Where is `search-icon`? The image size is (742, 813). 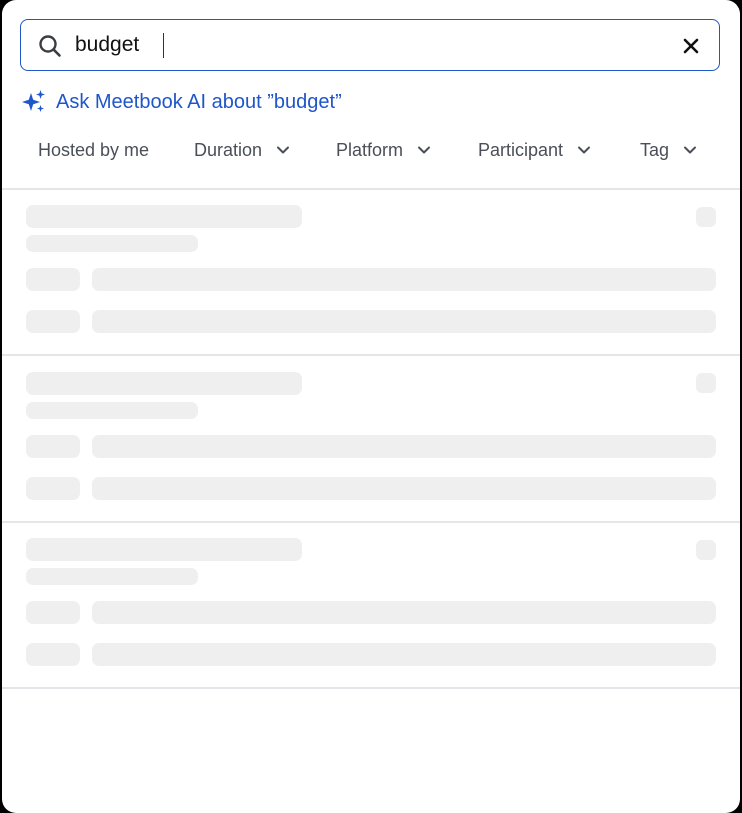 search-icon is located at coordinates (50, 46).